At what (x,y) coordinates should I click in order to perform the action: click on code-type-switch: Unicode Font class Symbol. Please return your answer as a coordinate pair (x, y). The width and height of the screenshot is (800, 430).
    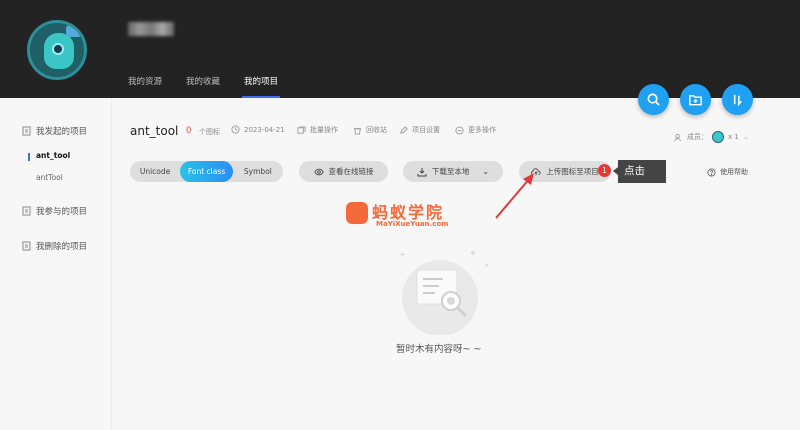
    Looking at the image, I should click on (206, 171).